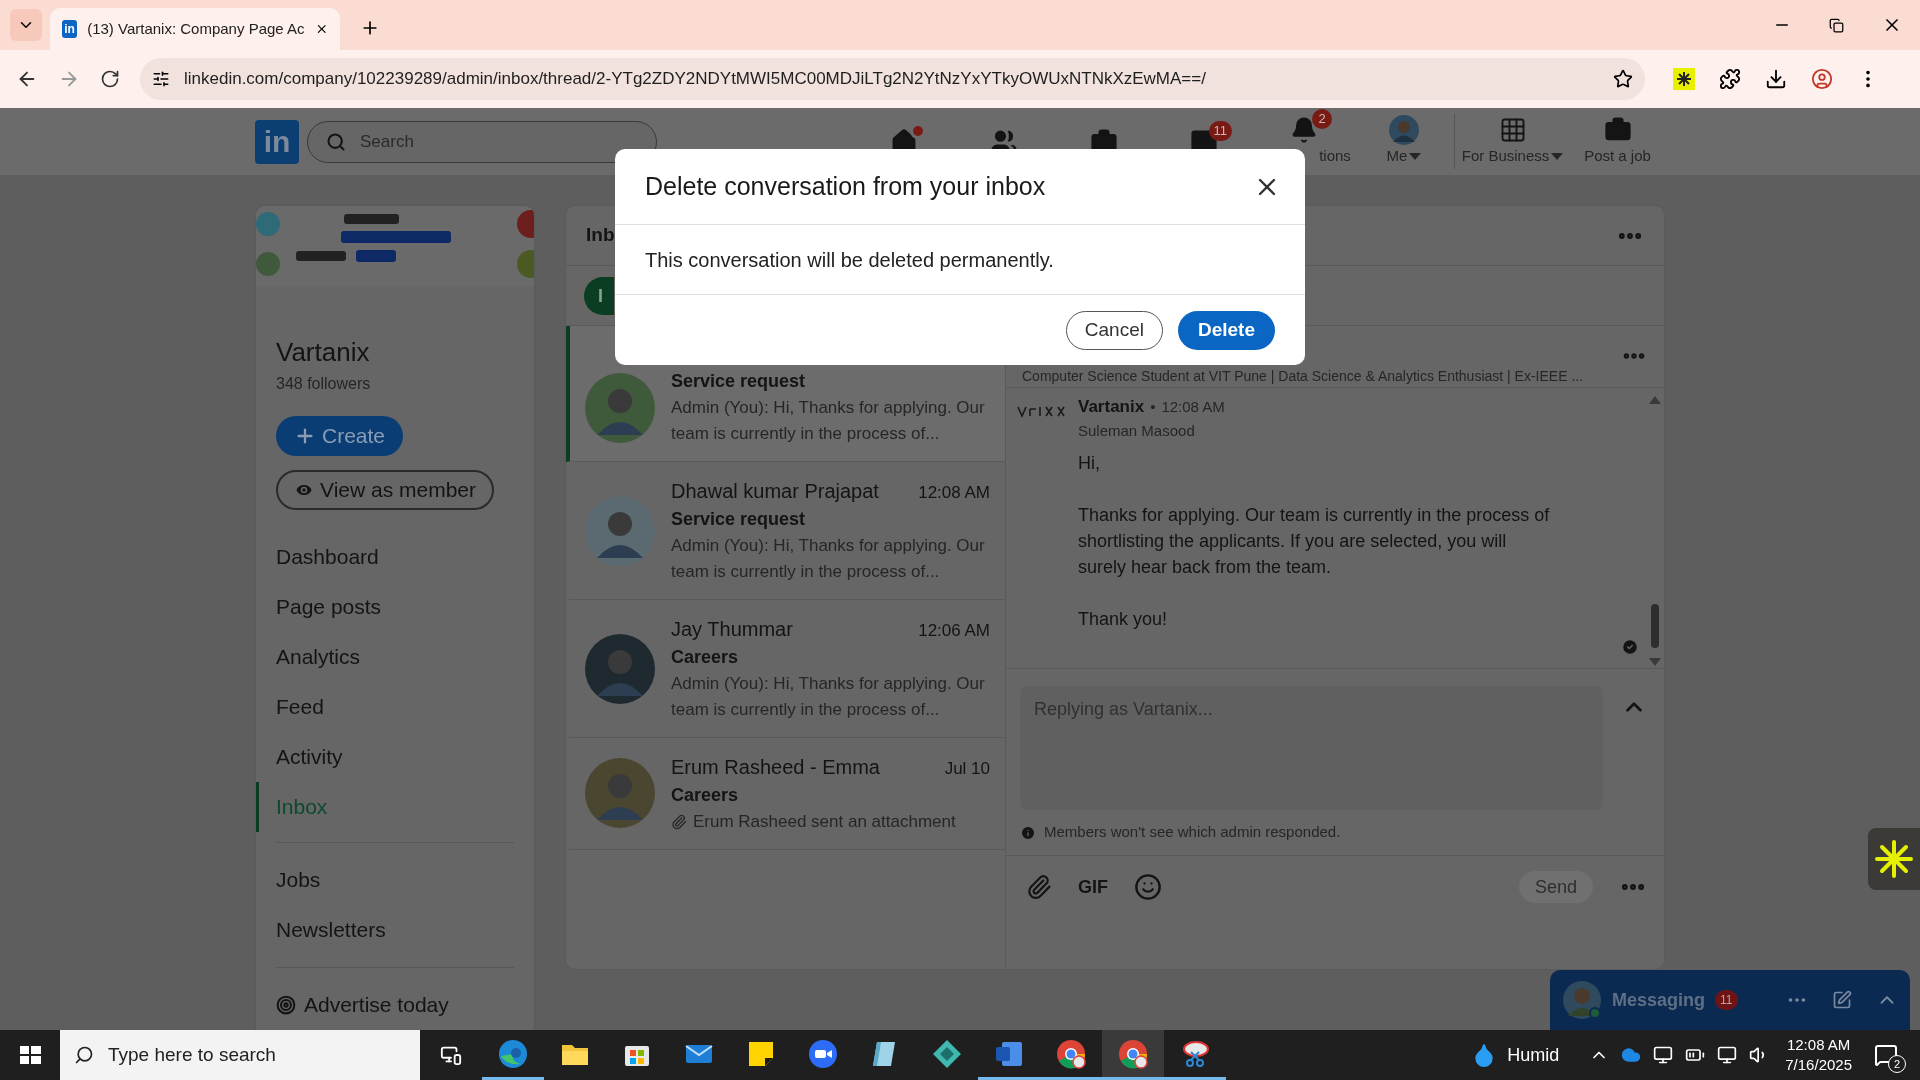  I want to click on weather-text: Humid, so click(1533, 1055).